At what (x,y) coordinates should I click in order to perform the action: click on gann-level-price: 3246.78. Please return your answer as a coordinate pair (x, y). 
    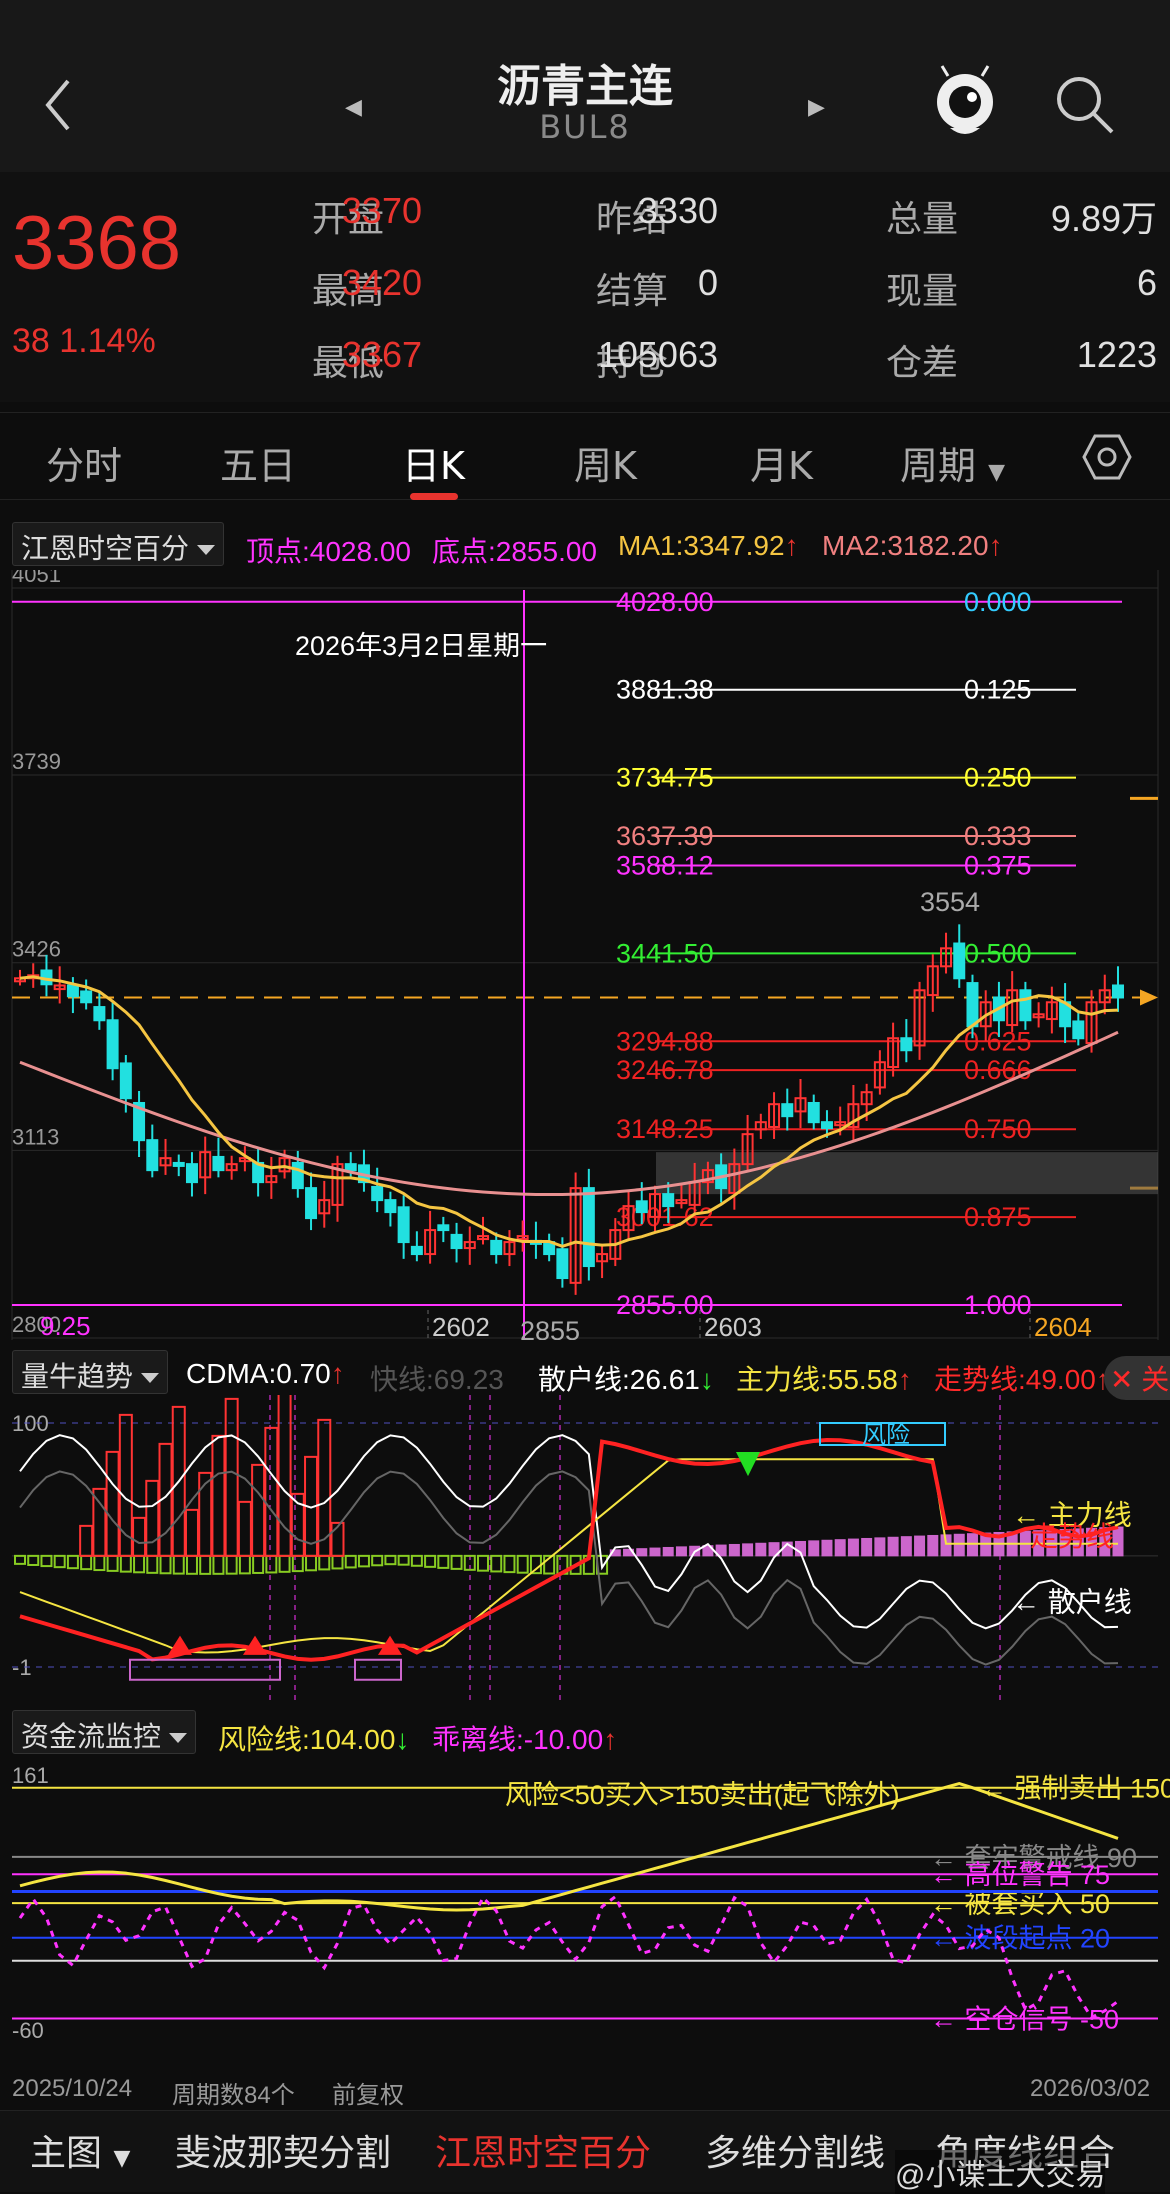
    Looking at the image, I should click on (665, 1070).